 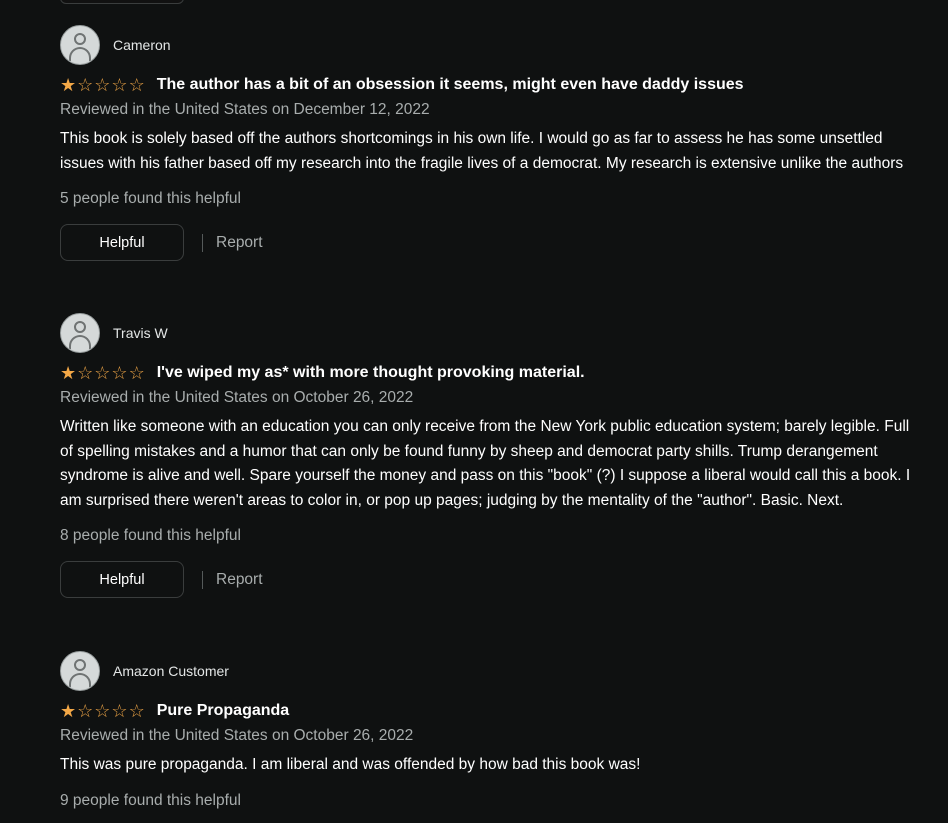 I want to click on helpful-count: 8 people found this helpful, so click(x=150, y=535).